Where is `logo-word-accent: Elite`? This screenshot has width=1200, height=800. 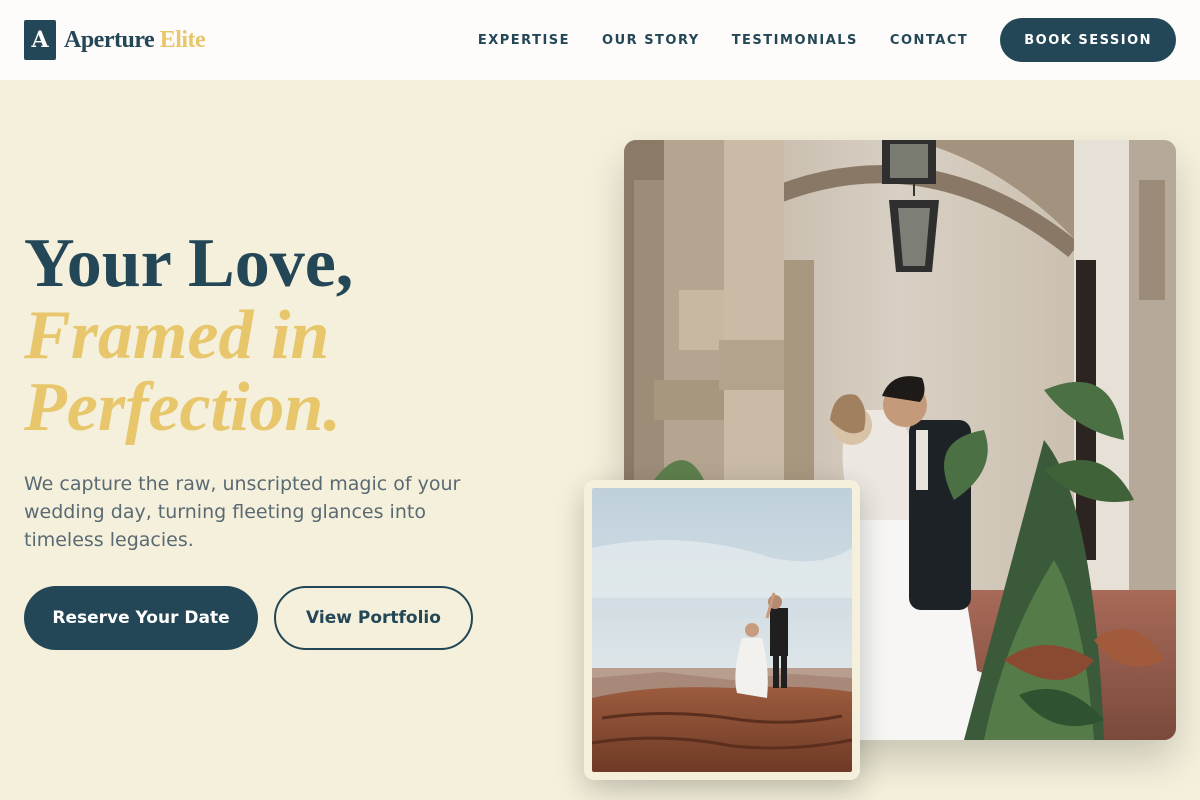 logo-word-accent: Elite is located at coordinates (182, 39).